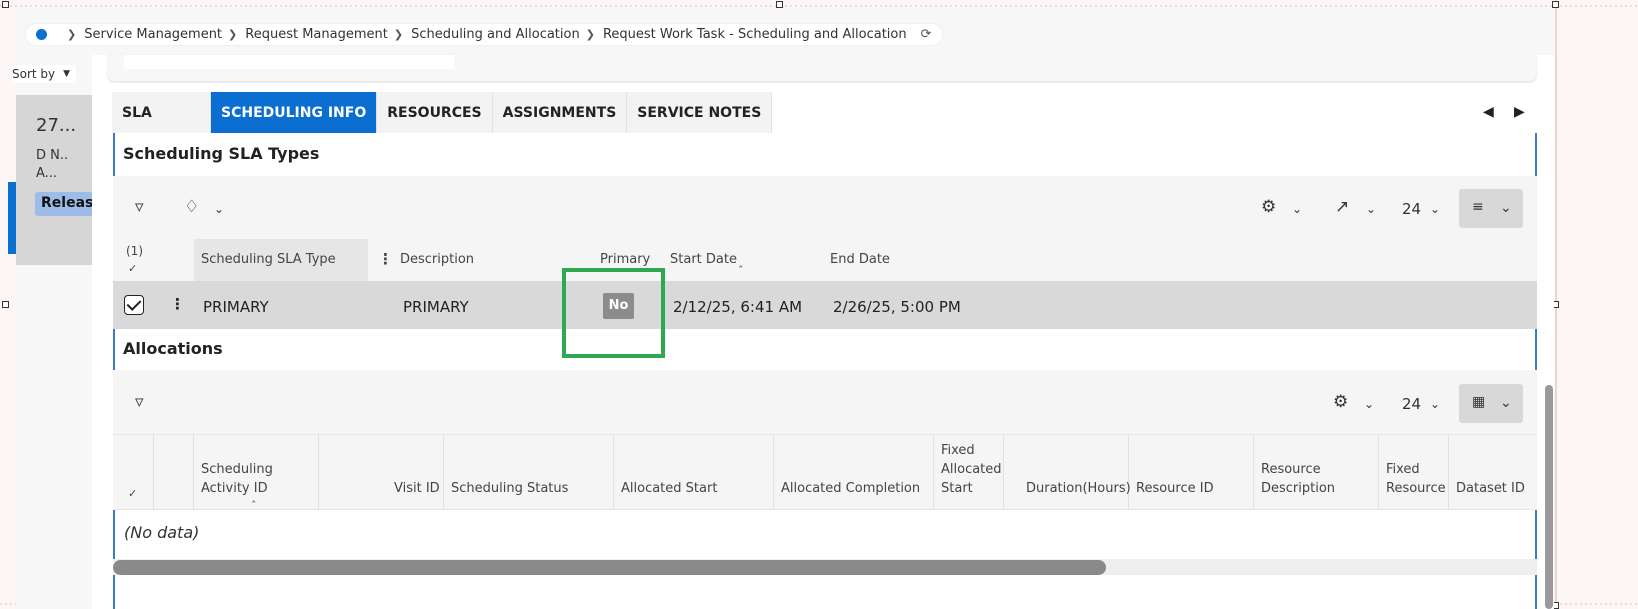 The height and width of the screenshot is (609, 1638). What do you see at coordinates (825, 305) in the screenshot?
I see `table-row` at bounding box center [825, 305].